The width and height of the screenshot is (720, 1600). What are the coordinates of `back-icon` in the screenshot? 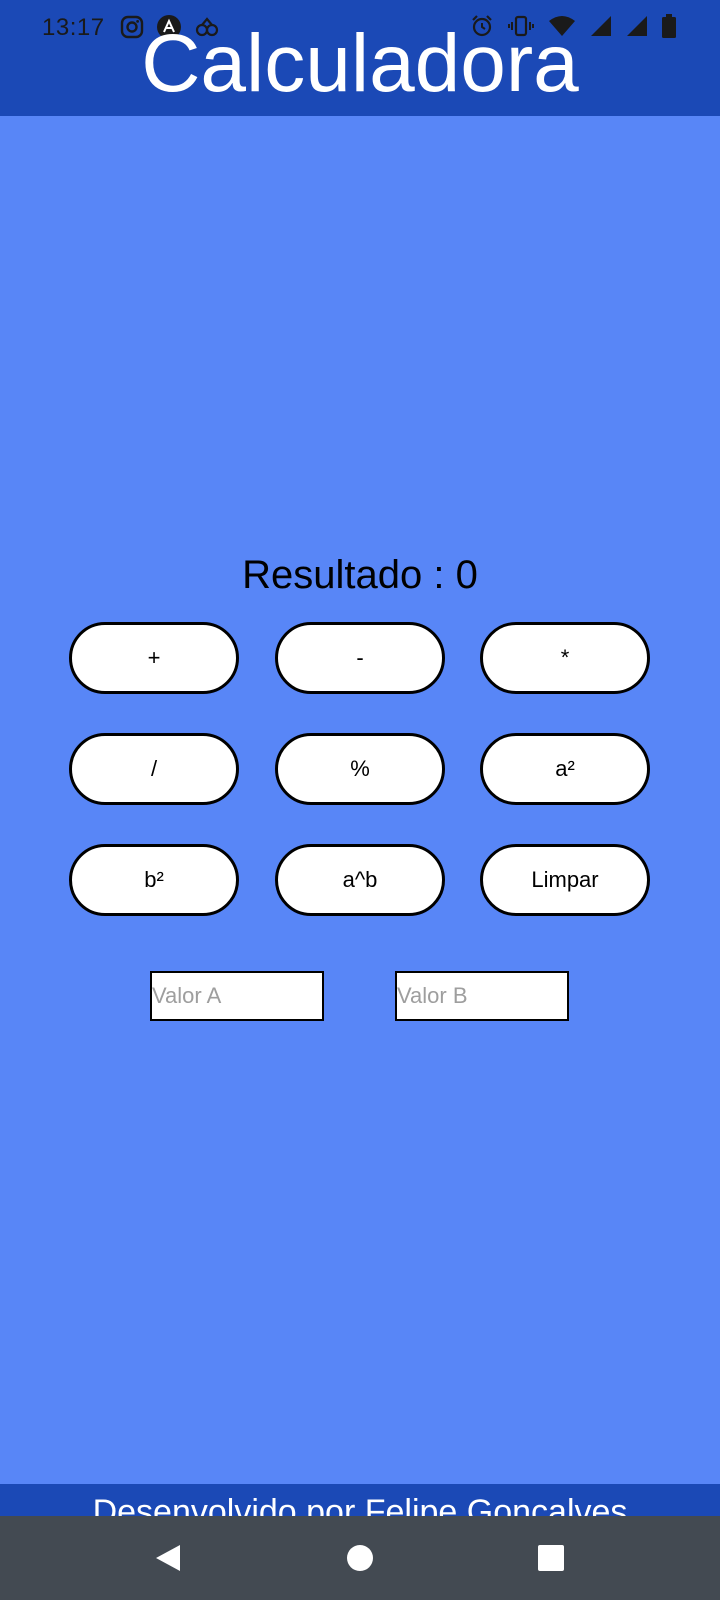 It's located at (168, 1558).